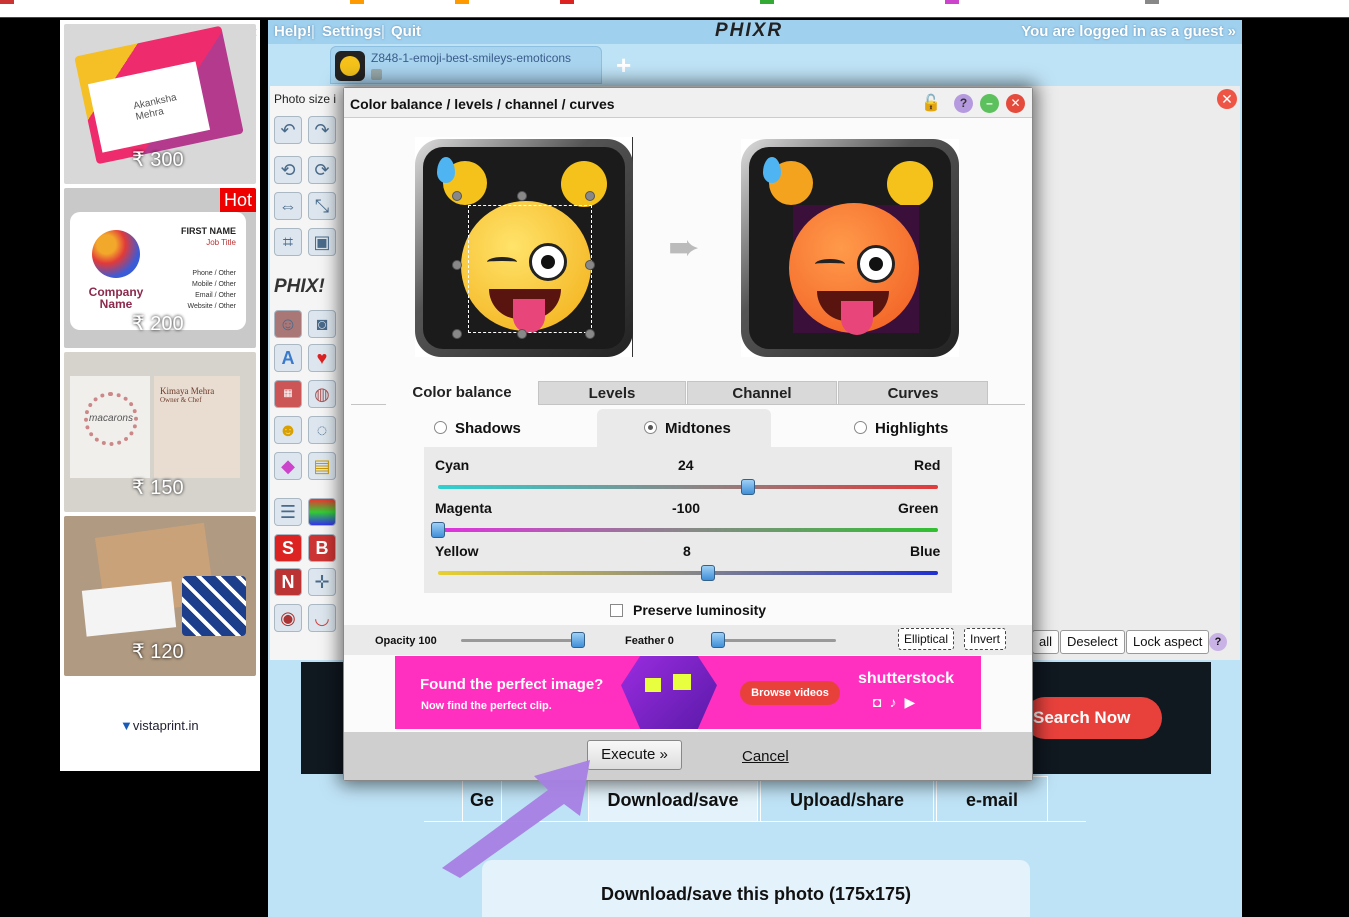 The width and height of the screenshot is (1349, 917). What do you see at coordinates (623, 65) in the screenshot?
I see `add-tab-icon: +` at bounding box center [623, 65].